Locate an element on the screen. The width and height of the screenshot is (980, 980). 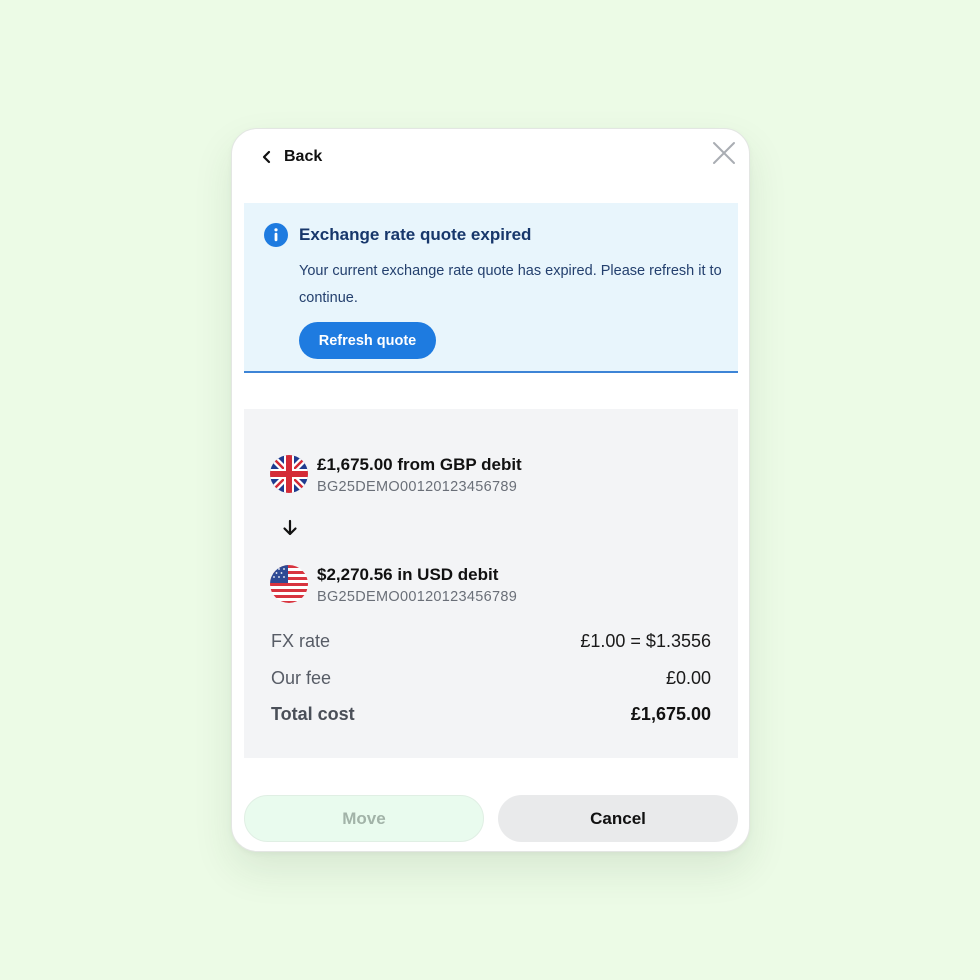
fx-rate-value: £1.00 = $1.3556 is located at coordinates (645, 641).